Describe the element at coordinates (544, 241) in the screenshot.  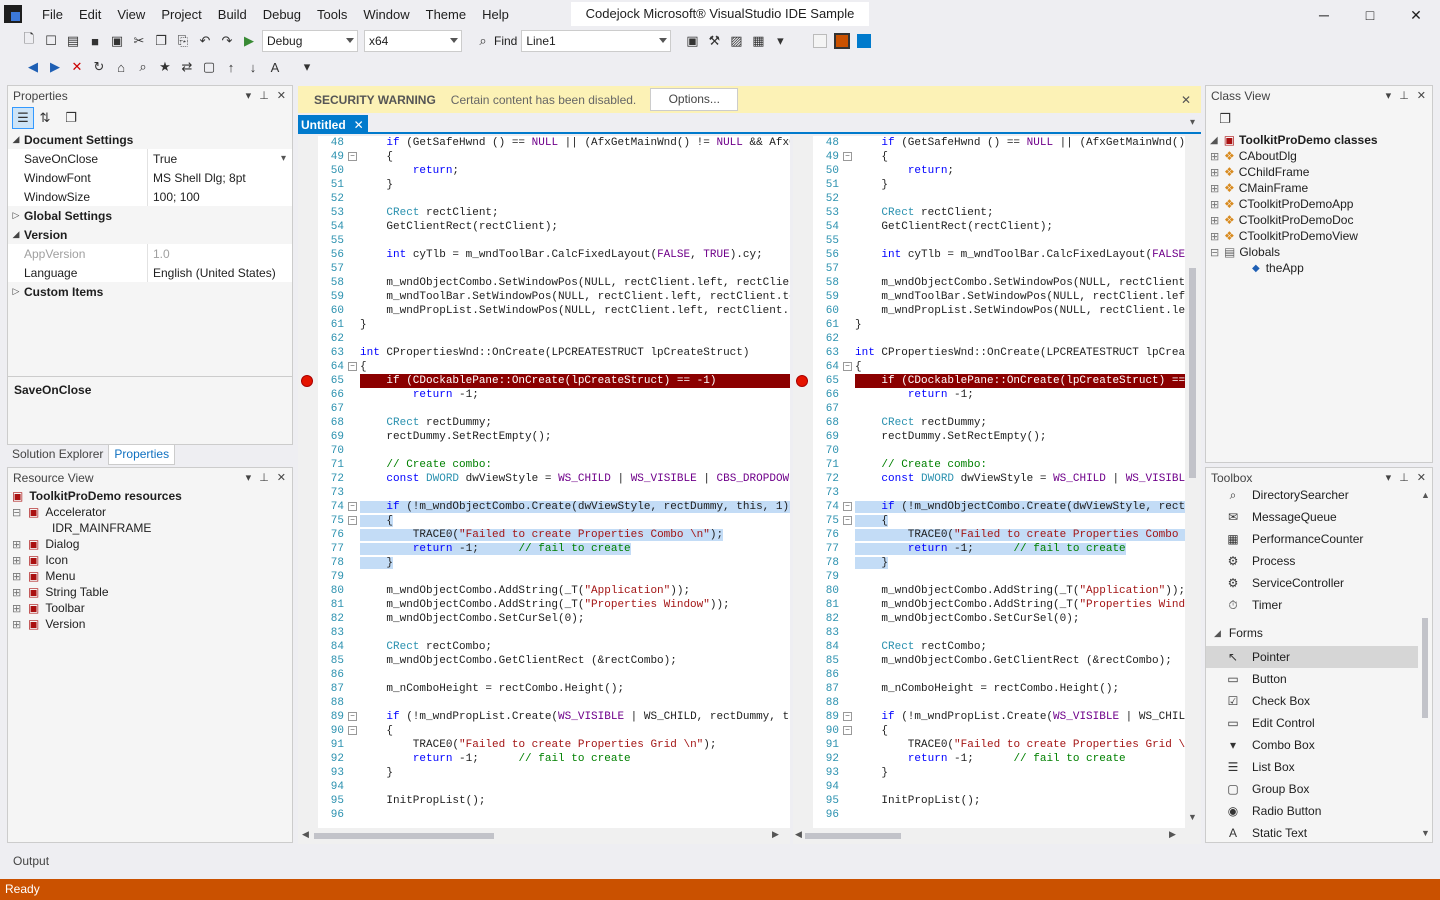
I see `code-line: 55` at that location.